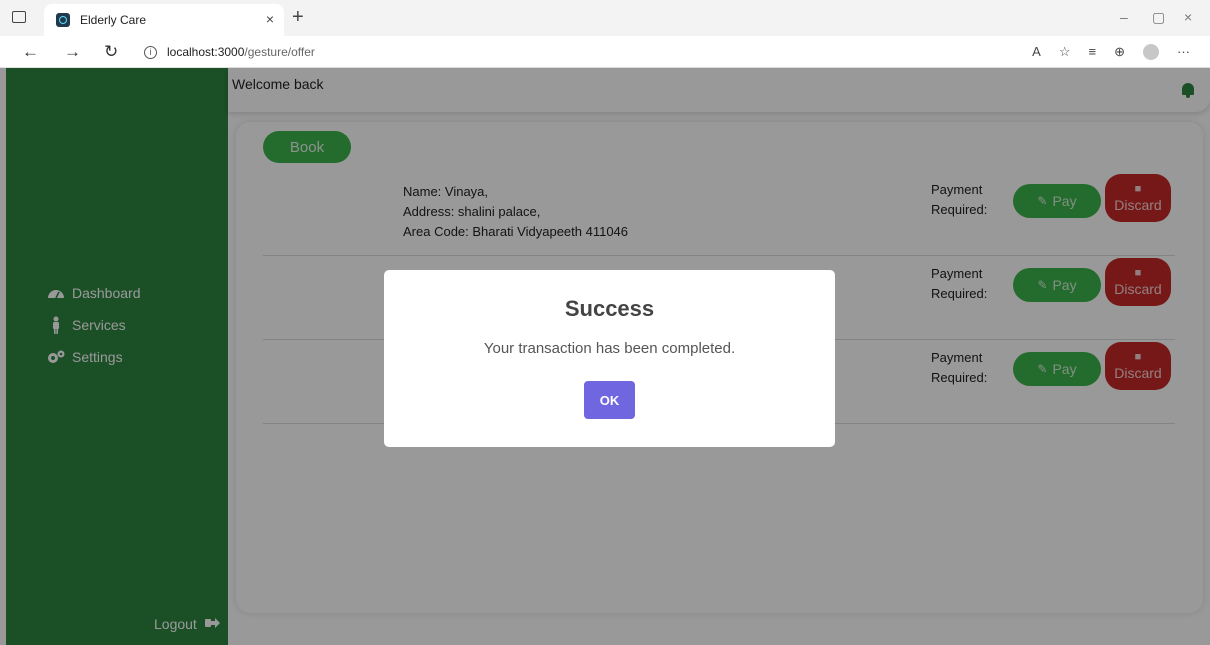 The image size is (1210, 645). What do you see at coordinates (609, 400) in the screenshot?
I see `ok-button: OK` at bounding box center [609, 400].